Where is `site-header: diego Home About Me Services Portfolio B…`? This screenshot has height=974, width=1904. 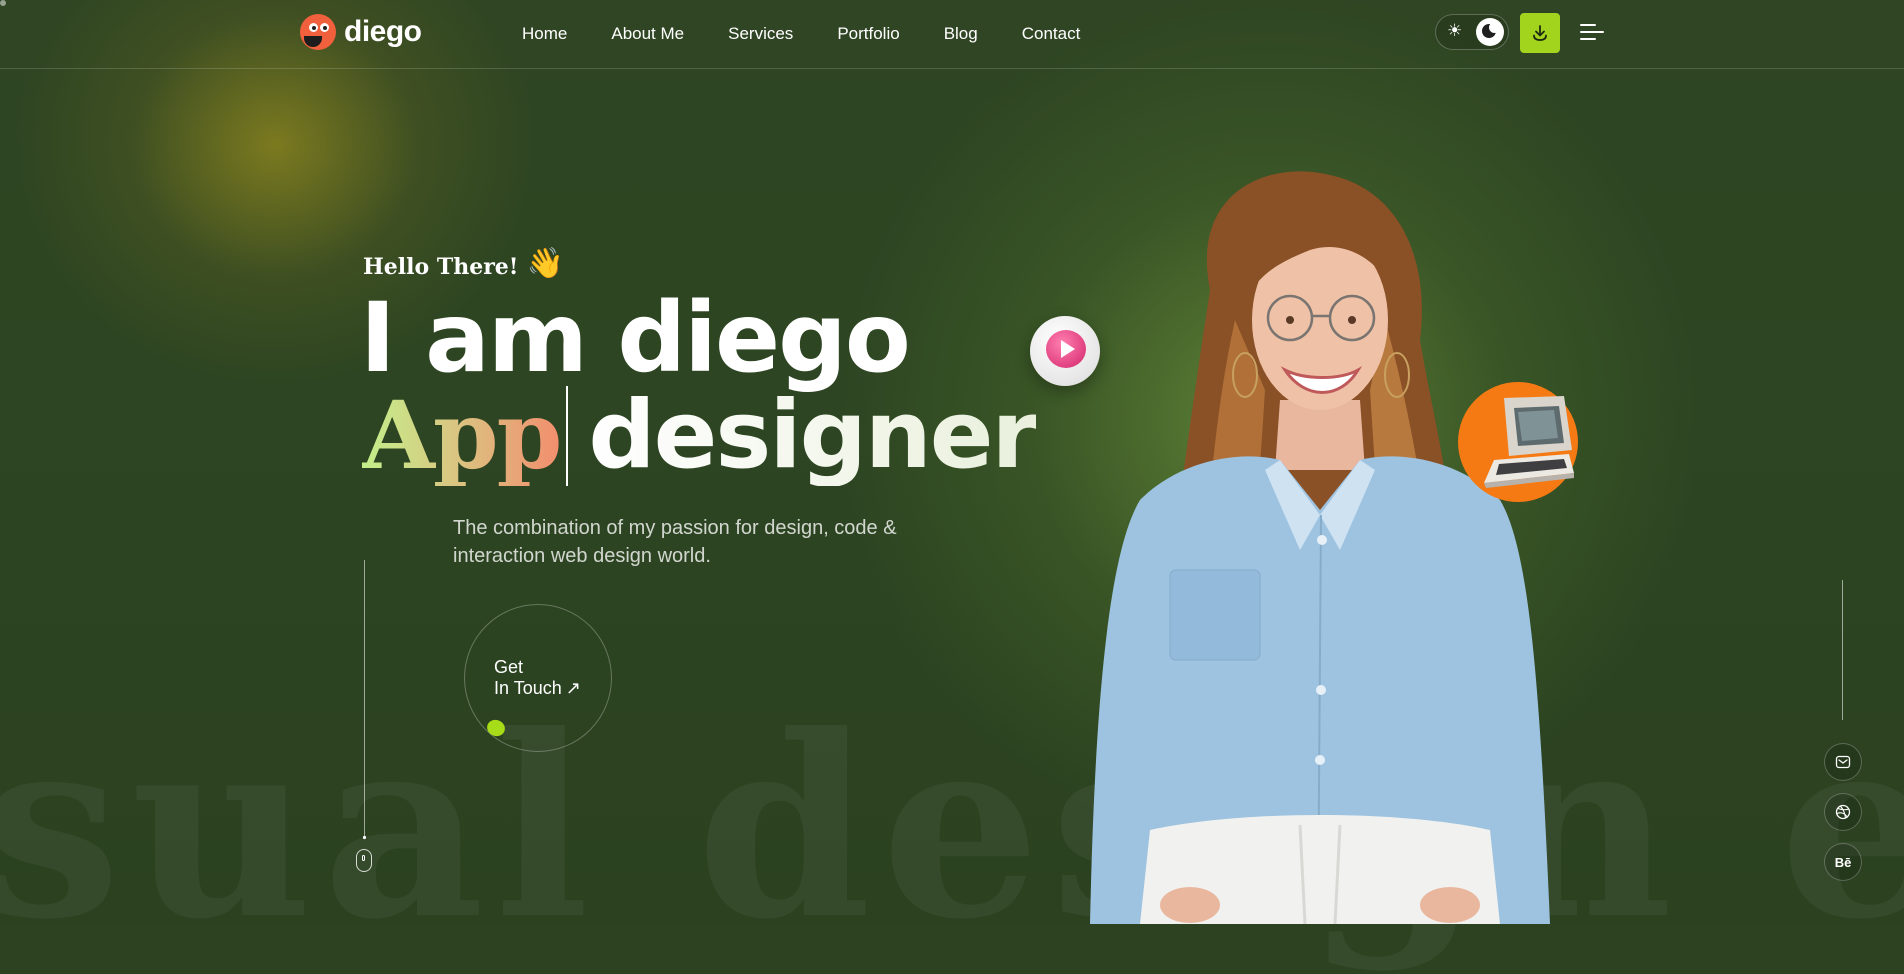
site-header: diego Home About Me Services Portfolio B… is located at coordinates (952, 34).